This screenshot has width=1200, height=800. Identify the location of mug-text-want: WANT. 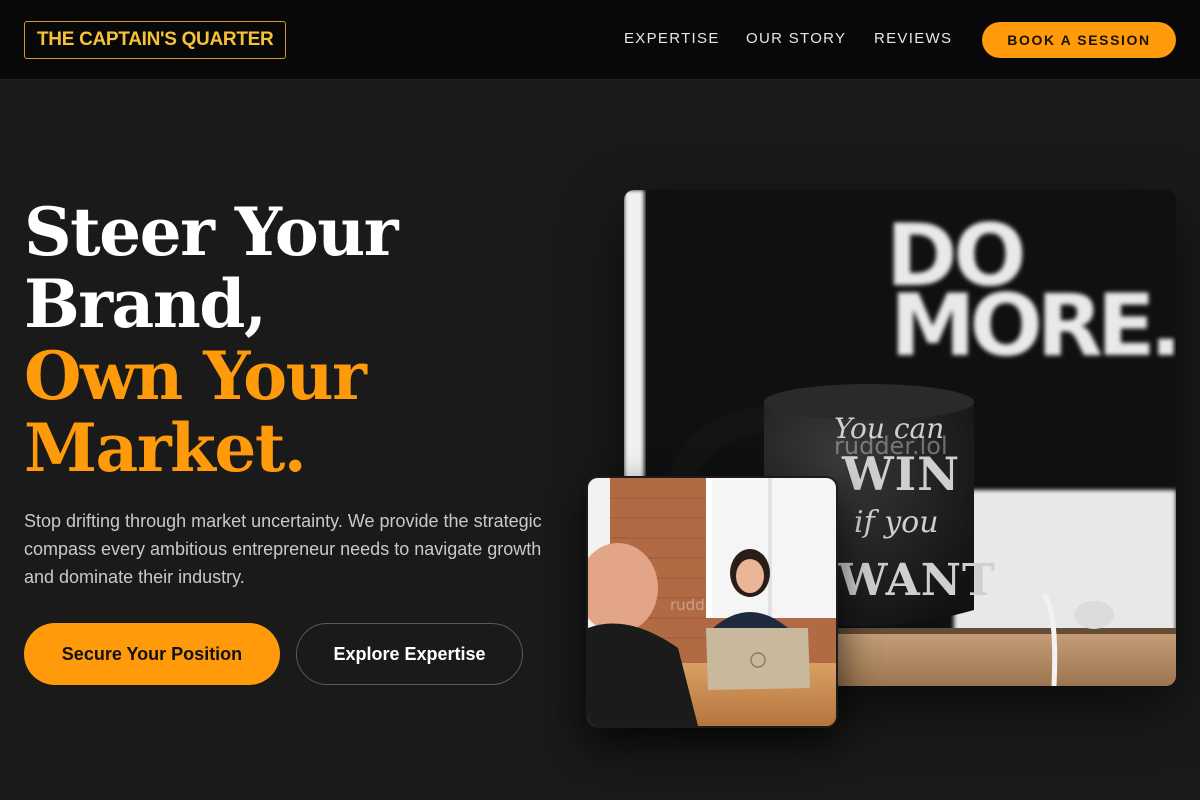
(916, 580).